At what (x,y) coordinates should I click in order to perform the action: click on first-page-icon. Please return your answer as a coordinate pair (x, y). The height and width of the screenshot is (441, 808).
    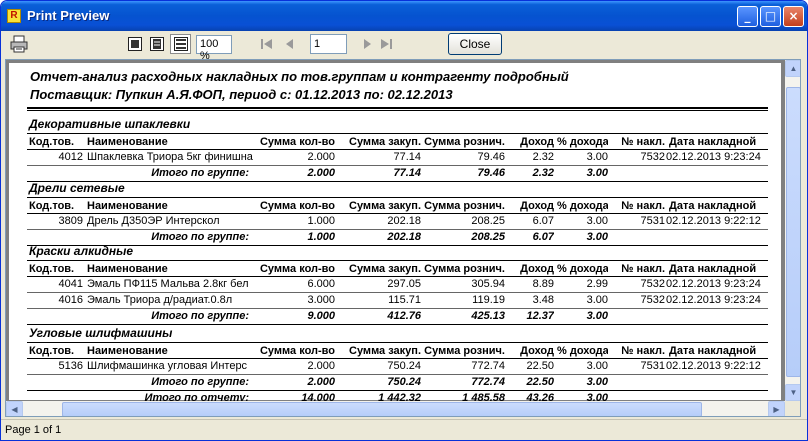
    Looking at the image, I should click on (267, 44).